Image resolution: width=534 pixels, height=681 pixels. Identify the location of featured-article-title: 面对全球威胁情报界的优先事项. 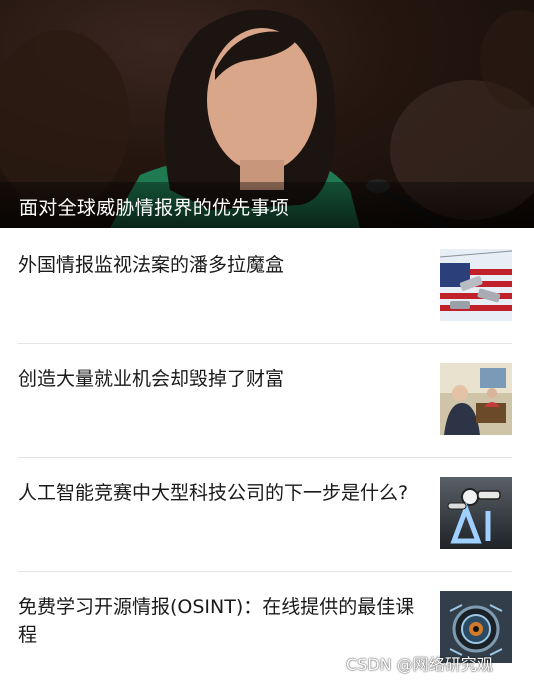
(154, 208).